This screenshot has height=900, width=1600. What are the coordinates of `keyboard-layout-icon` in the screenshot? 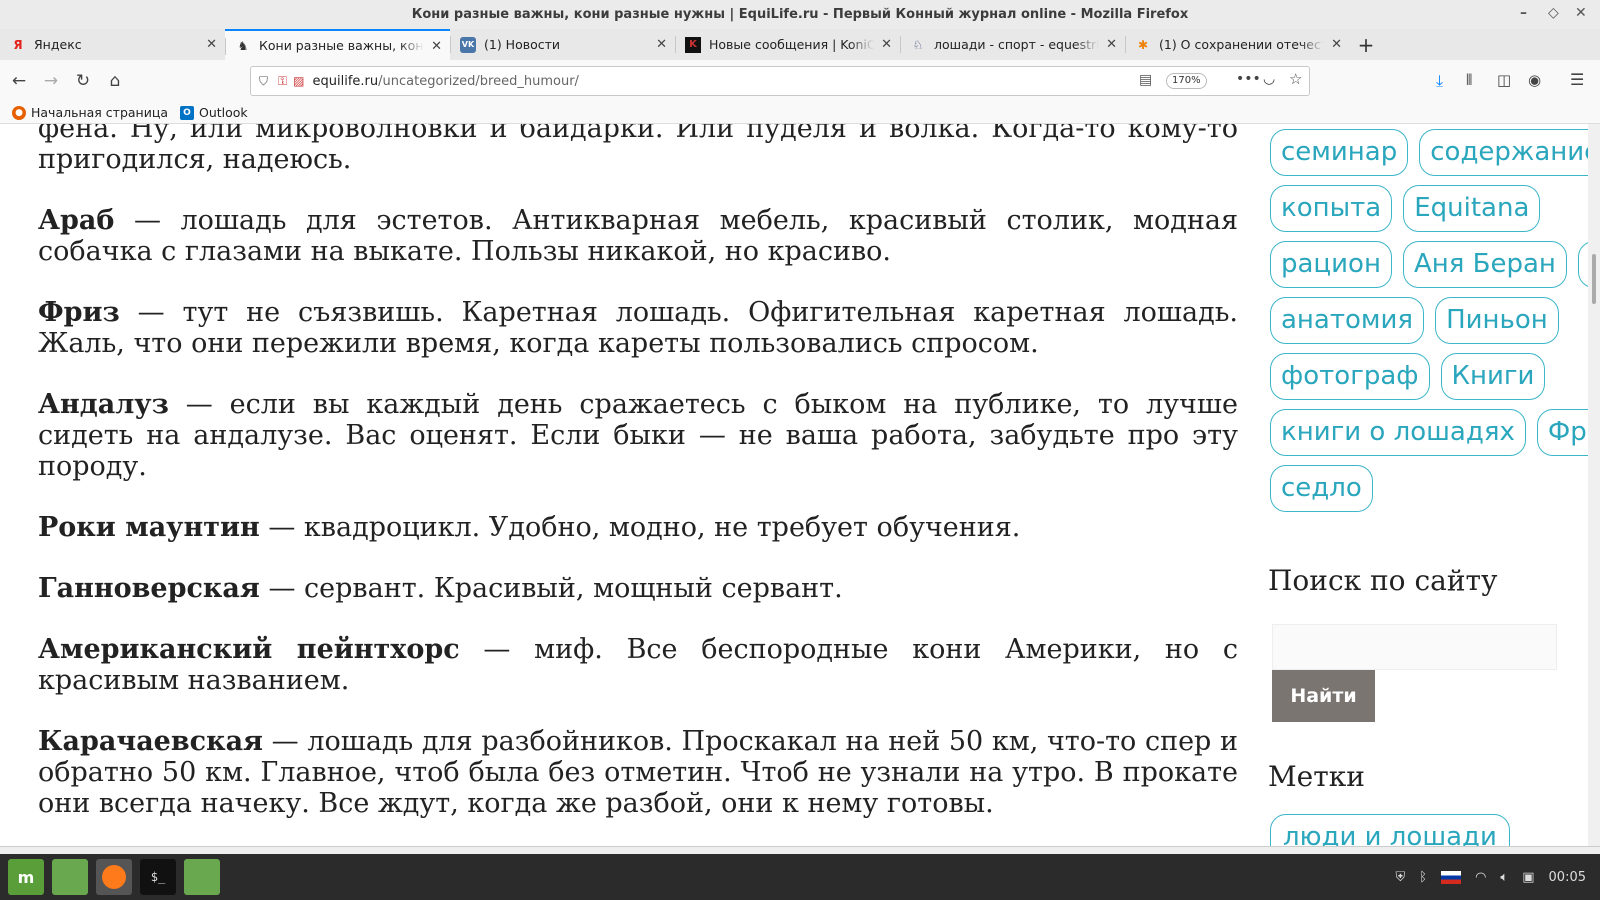 It's located at (1451, 877).